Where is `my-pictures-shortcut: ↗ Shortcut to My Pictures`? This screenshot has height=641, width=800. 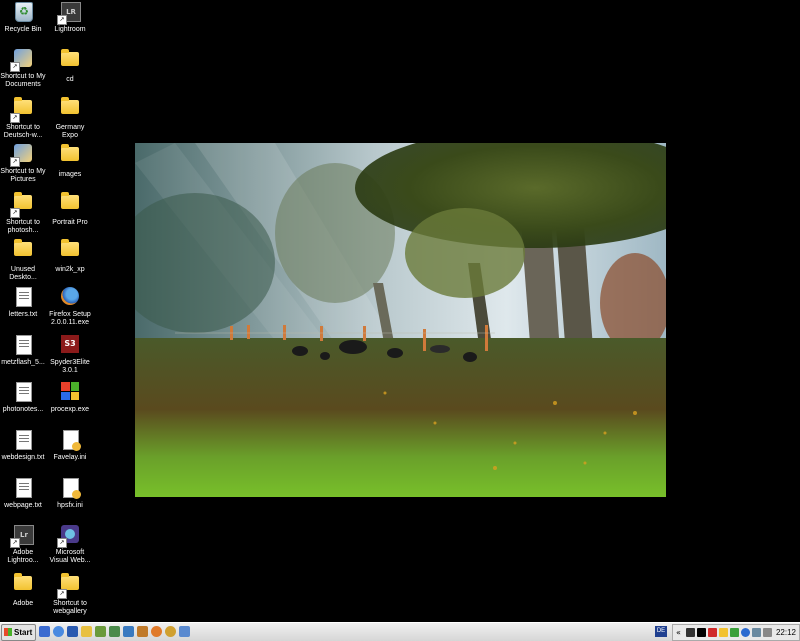
my-pictures-shortcut: ↗ Shortcut to My Pictures is located at coordinates (23, 163).